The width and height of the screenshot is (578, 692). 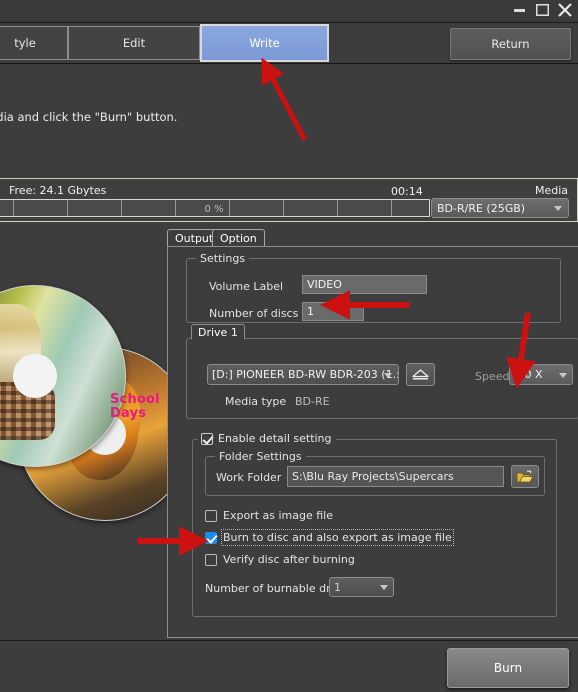 I want to click on browse-folder-button, so click(x=525, y=476).